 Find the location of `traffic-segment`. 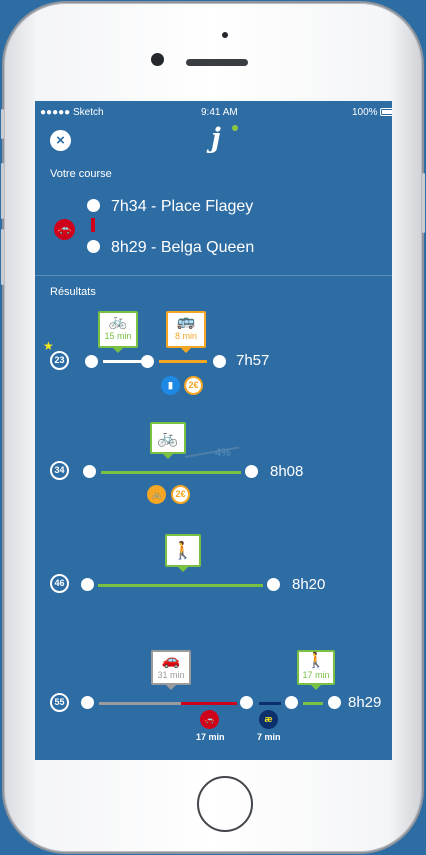

traffic-segment is located at coordinates (209, 703).